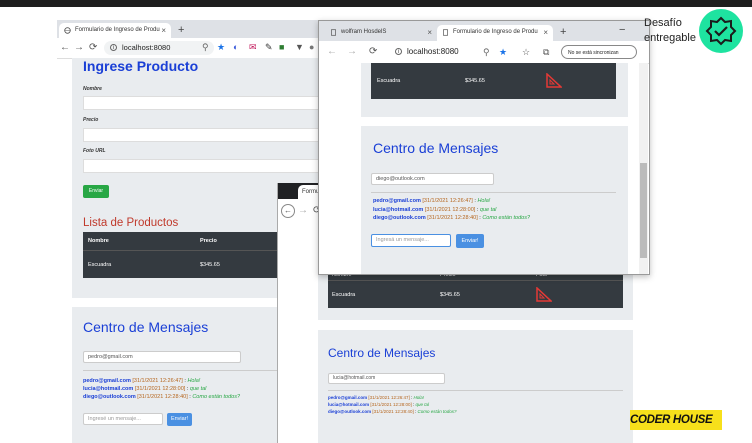 The image size is (752, 443). I want to click on scrollbar-thumb, so click(643, 210).